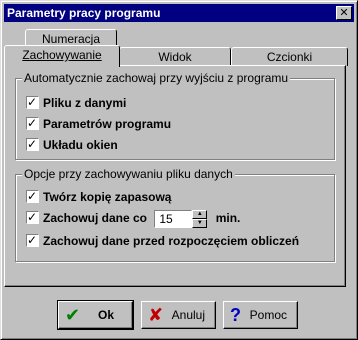 The height and width of the screenshot is (340, 358). I want to click on cancel-button: ✘ Anuluj, so click(178, 315).